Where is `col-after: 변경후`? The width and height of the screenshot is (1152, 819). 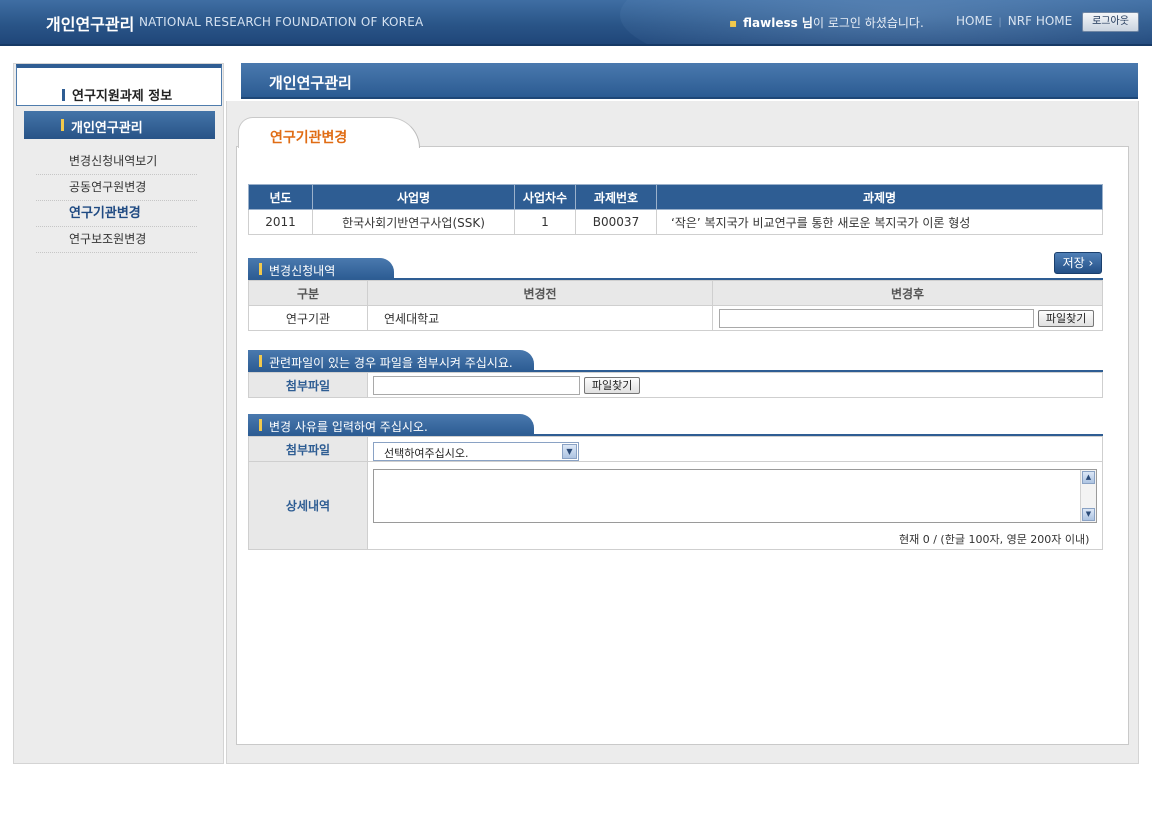 col-after: 변경후 is located at coordinates (907, 293).